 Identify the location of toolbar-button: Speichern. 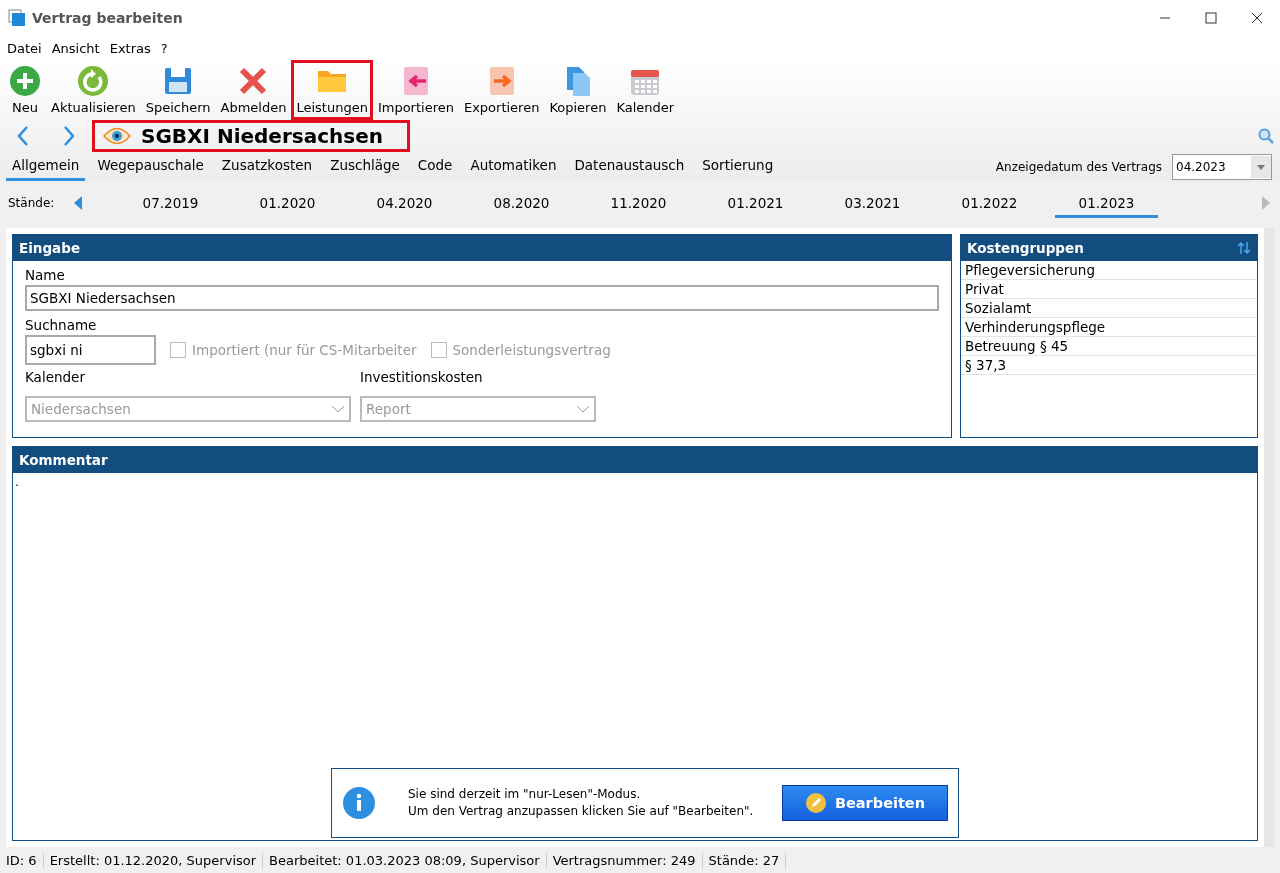
(178, 90).